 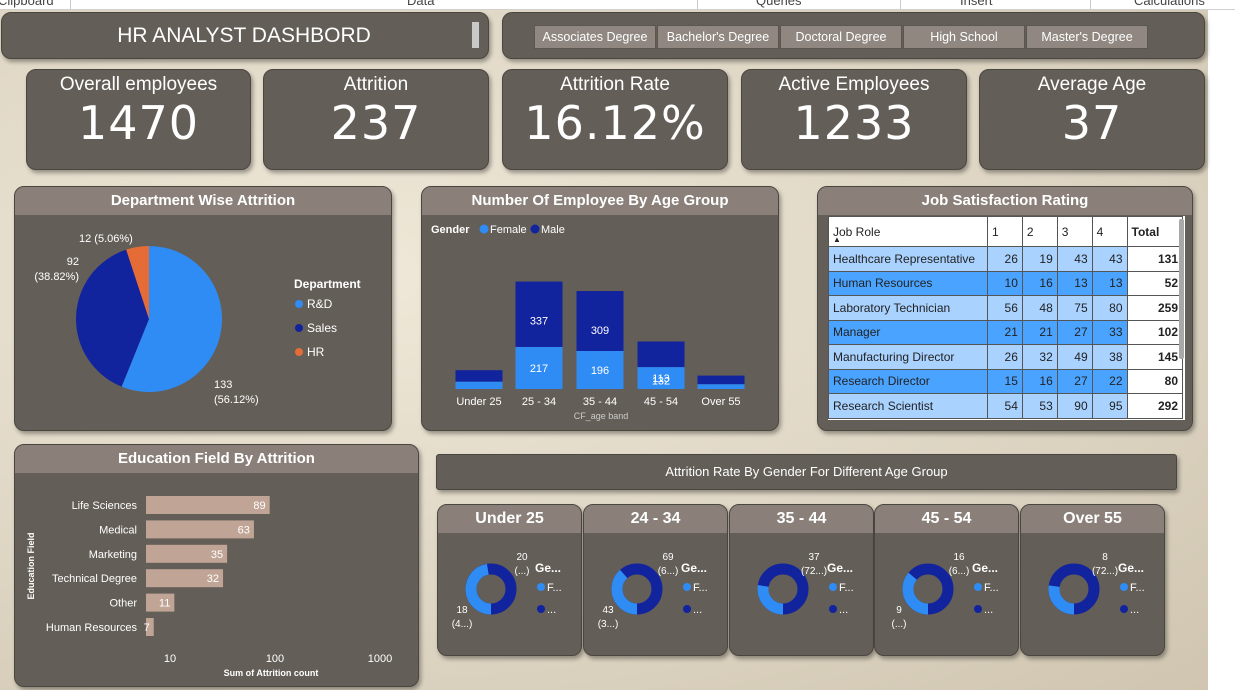 What do you see at coordinates (908, 357) in the screenshot?
I see `cell-job-role: Manufacturing Director` at bounding box center [908, 357].